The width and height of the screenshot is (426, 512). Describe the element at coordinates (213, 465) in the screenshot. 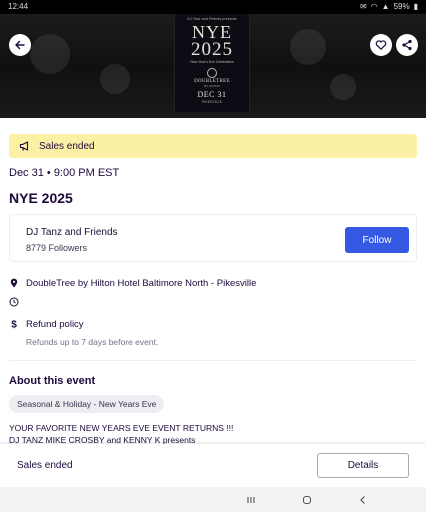

I see `bottom-action-bar: Sales ended Details` at that location.